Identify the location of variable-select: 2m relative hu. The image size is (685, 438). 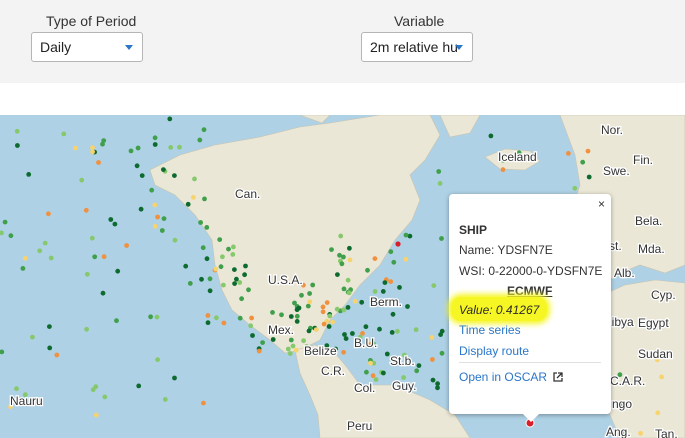
(417, 47).